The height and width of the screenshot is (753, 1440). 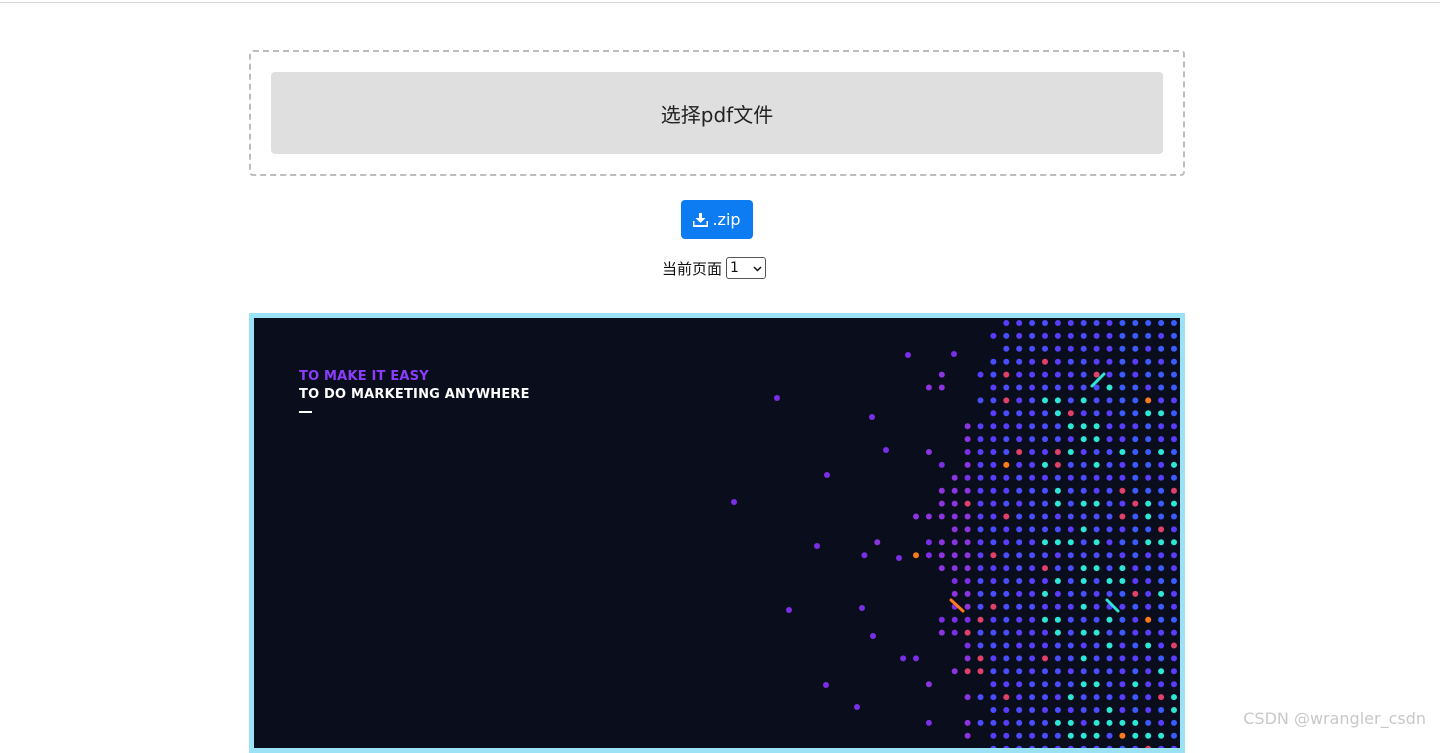 What do you see at coordinates (305, 412) in the screenshot?
I see `slide-dash` at bounding box center [305, 412].